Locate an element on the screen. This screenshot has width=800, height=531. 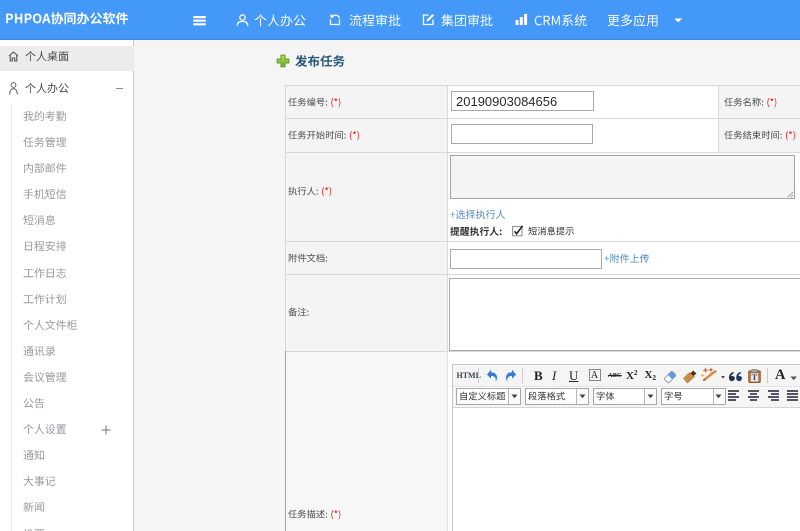
svg-text: T is located at coordinates (755, 377).